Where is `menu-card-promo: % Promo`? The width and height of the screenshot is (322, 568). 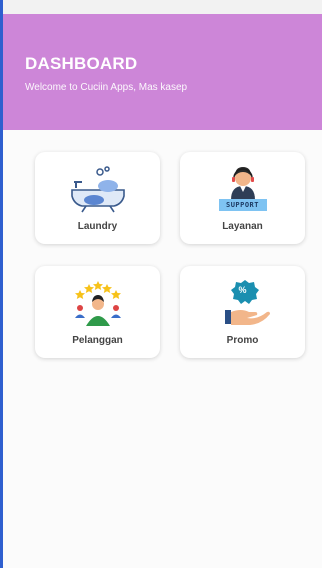
menu-card-promo: % Promo is located at coordinates (242, 312).